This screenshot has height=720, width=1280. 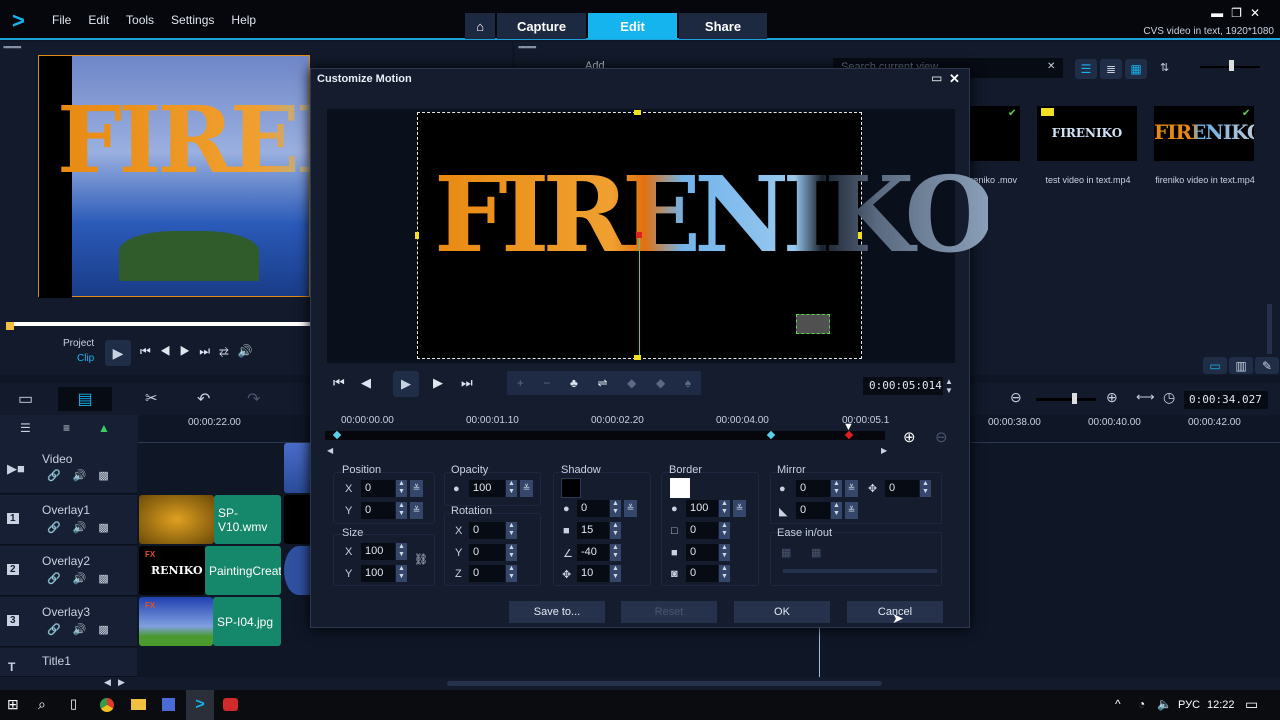 What do you see at coordinates (909, 437) in the screenshot?
I see `ruler-zoom-in-icon: ⊕` at bounding box center [909, 437].